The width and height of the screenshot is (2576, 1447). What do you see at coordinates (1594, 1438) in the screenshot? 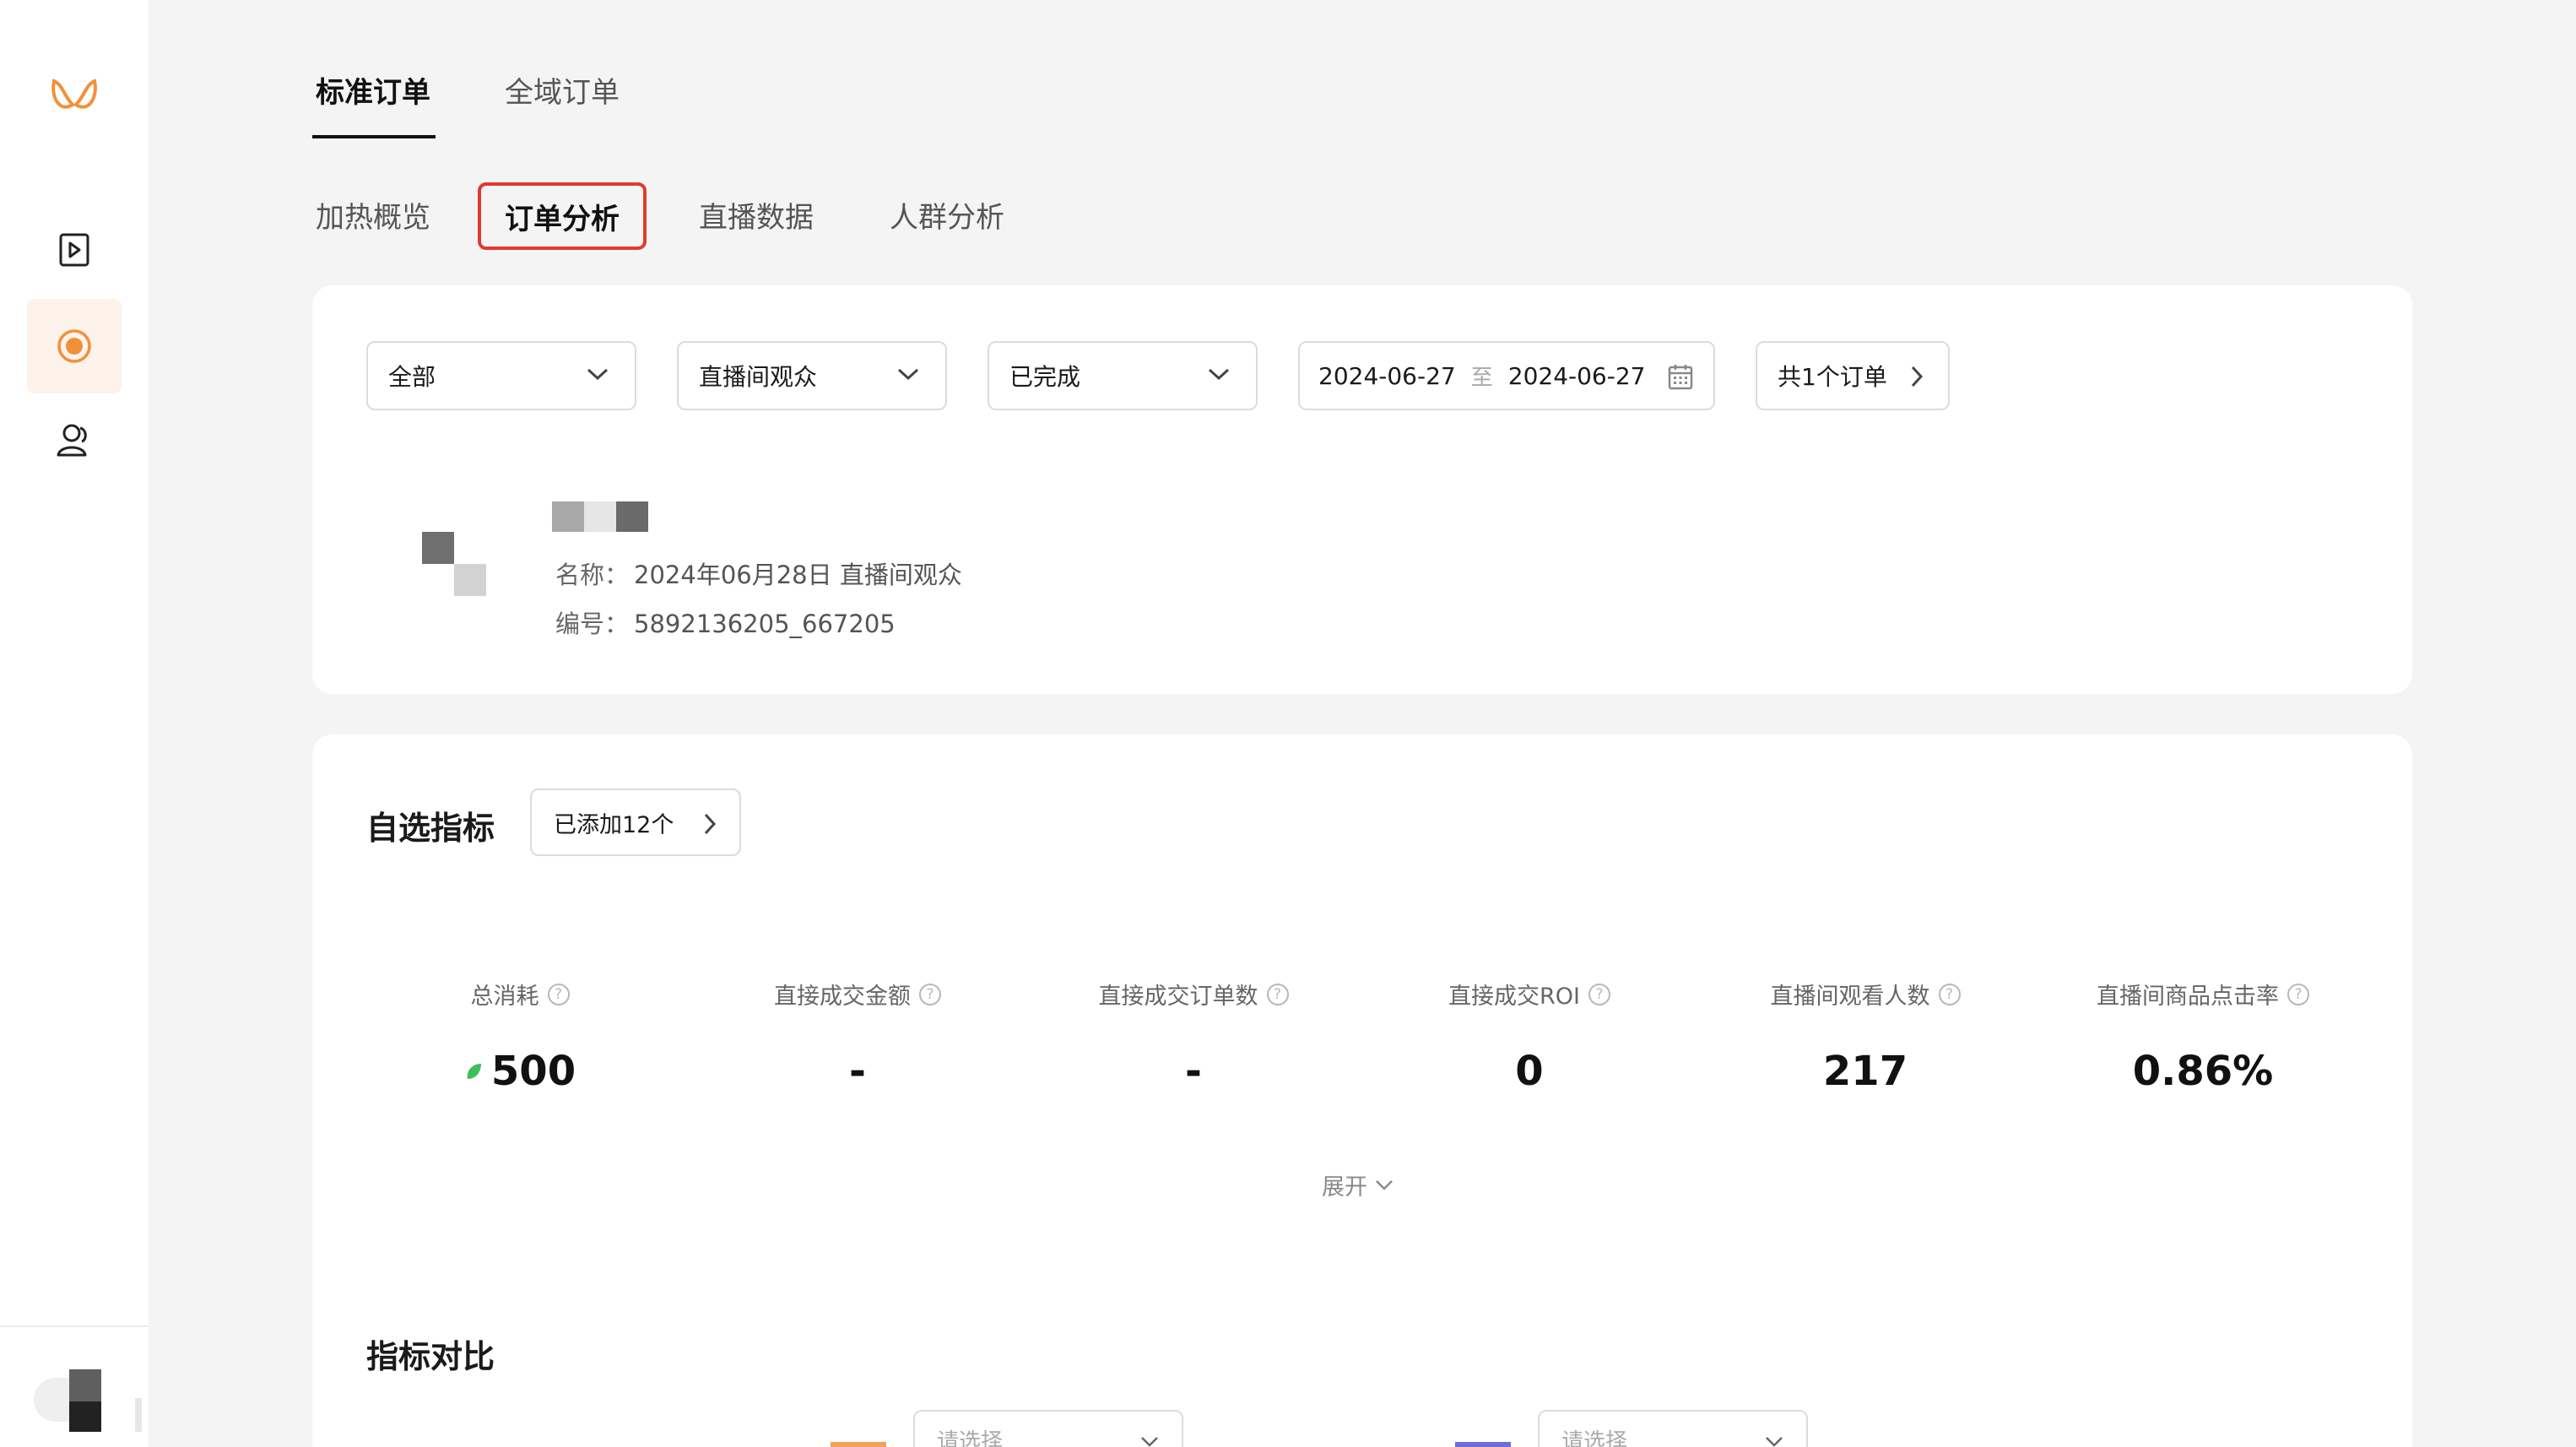
I see `compare-b-placeholder: 请选择` at bounding box center [1594, 1438].